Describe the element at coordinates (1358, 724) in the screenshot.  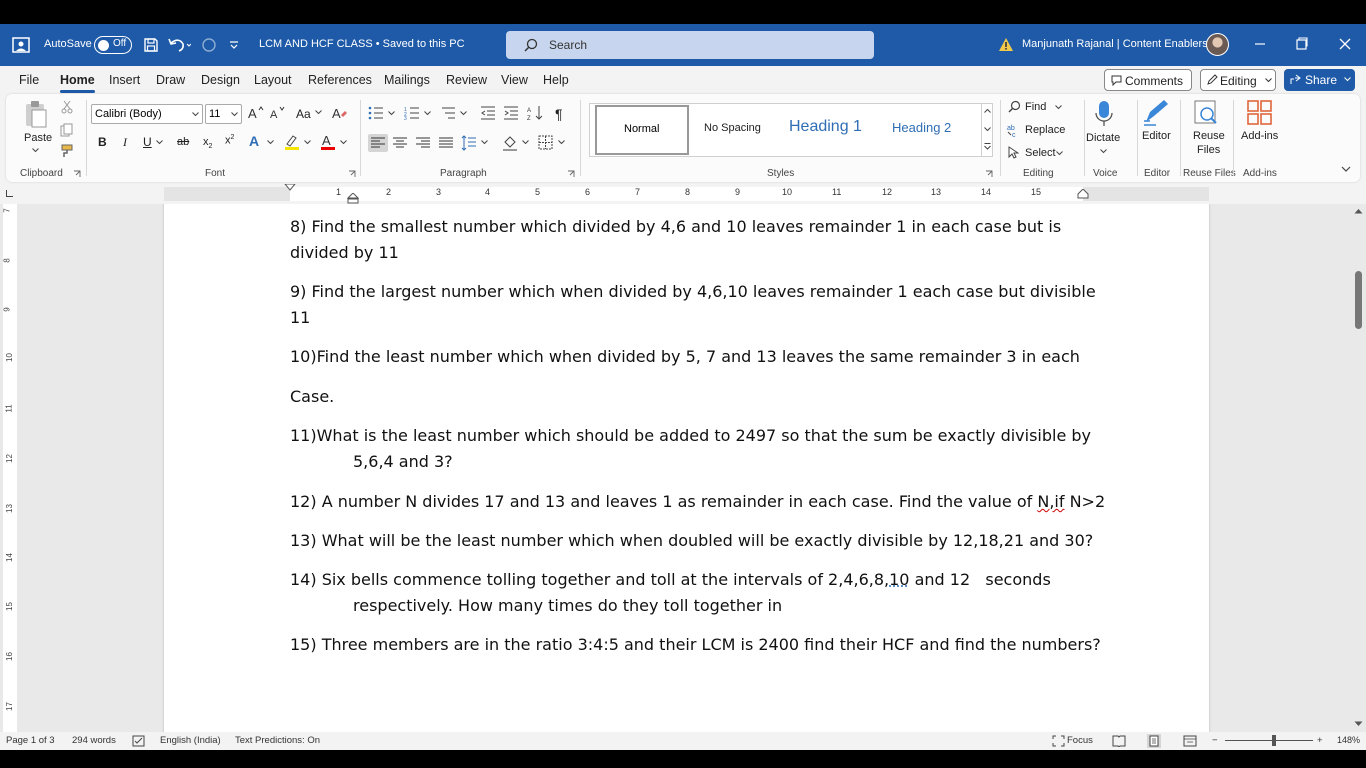
I see `scroll-down-icon` at that location.